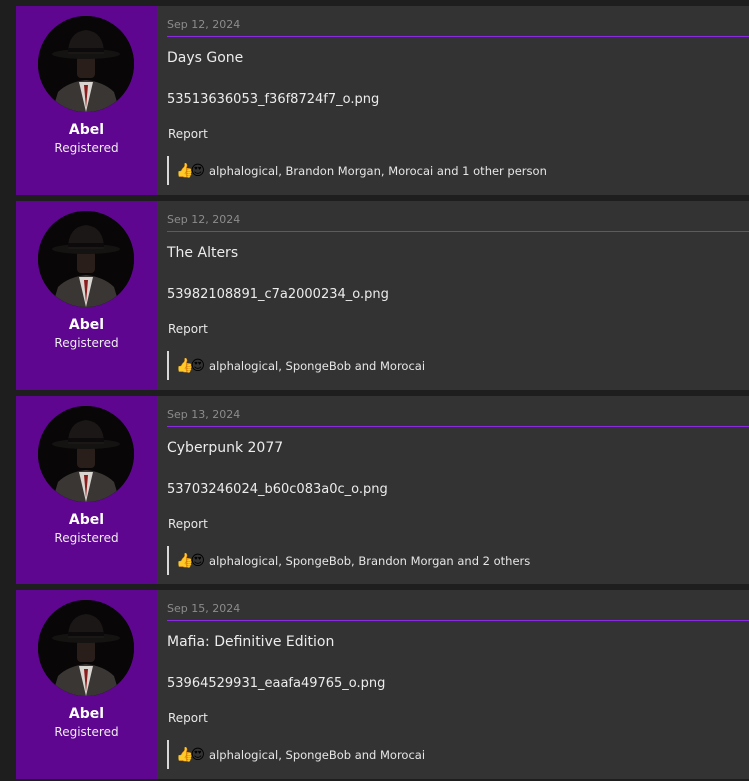 The image size is (749, 781). I want to click on post-title: Days Gone, so click(205, 58).